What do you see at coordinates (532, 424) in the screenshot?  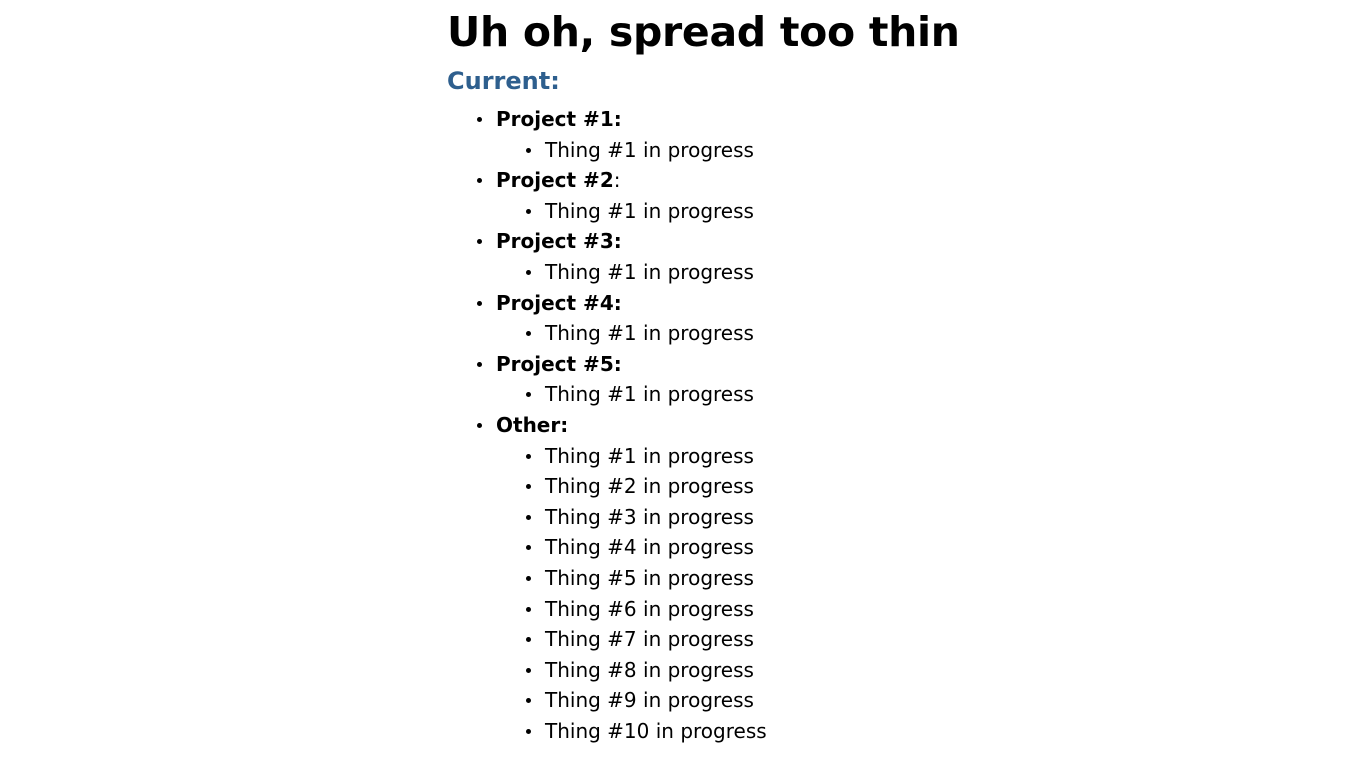 I see `project-name: Other:` at bounding box center [532, 424].